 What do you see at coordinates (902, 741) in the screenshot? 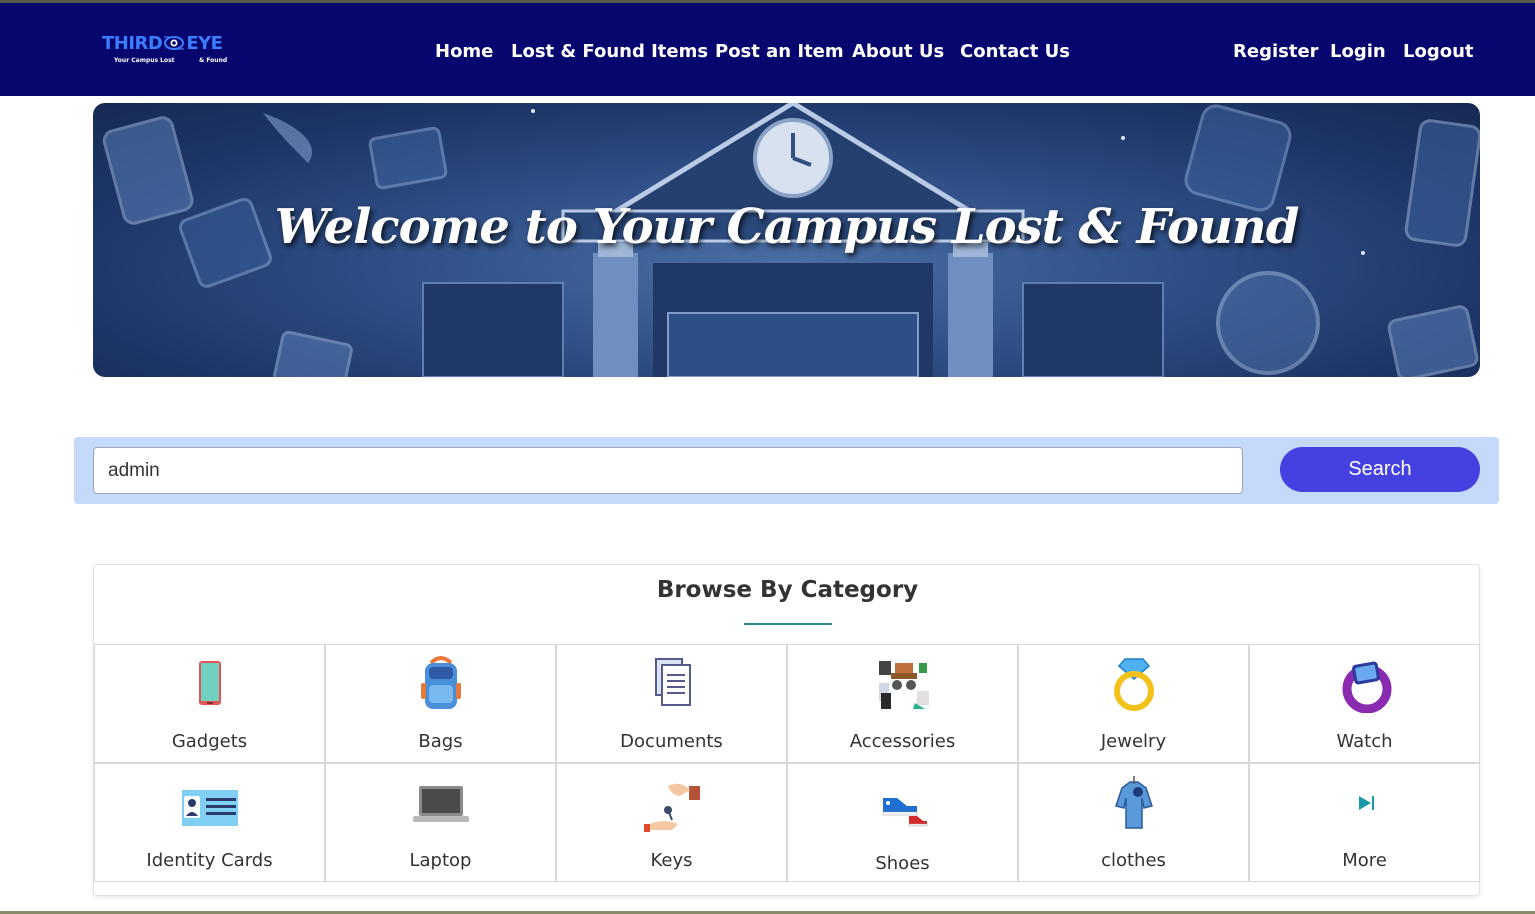
I see `category-label: Accessories` at bounding box center [902, 741].